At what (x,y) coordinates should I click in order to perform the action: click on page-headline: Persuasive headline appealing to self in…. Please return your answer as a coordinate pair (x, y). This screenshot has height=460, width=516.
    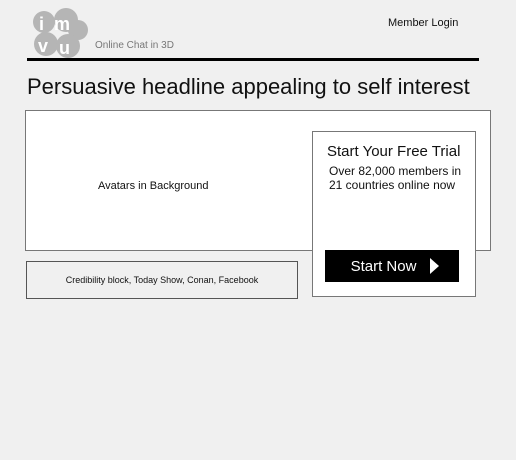
    Looking at the image, I should click on (248, 86).